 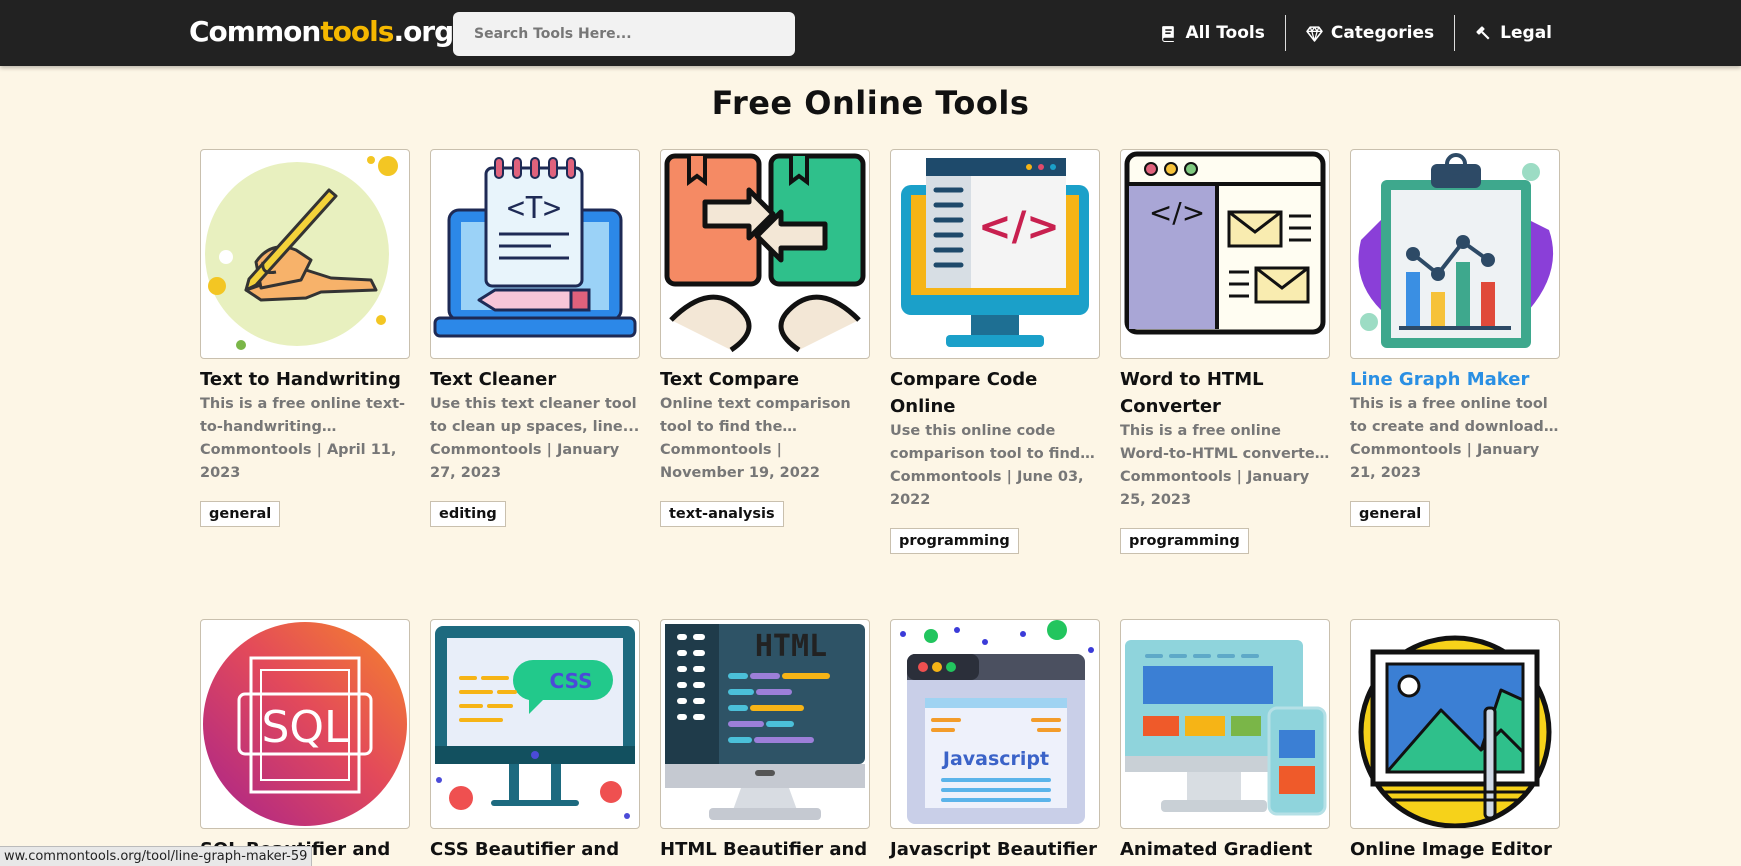 What do you see at coordinates (255, 31) in the screenshot?
I see `logo-part-common: Common` at bounding box center [255, 31].